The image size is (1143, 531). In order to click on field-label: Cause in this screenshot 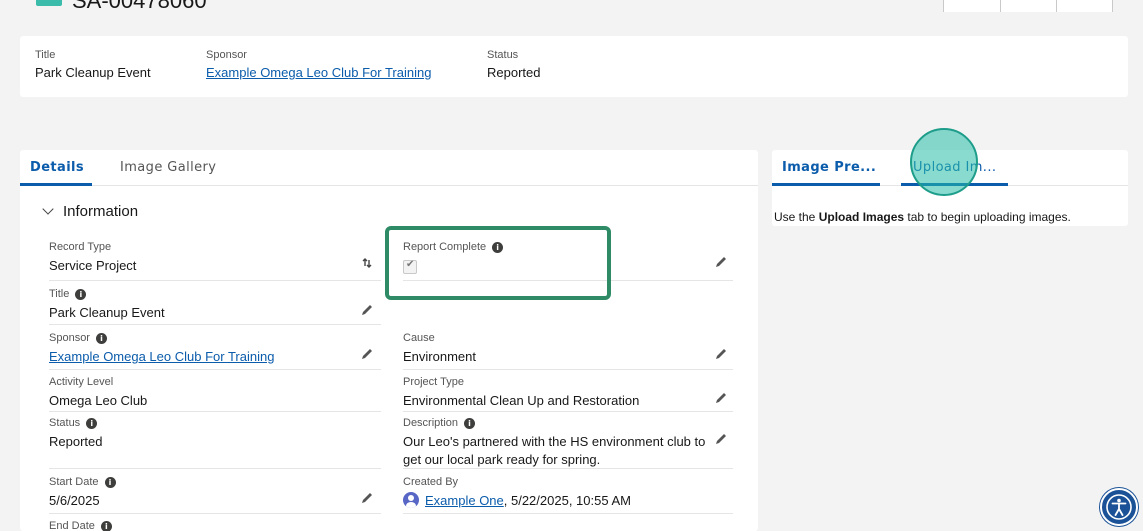, I will do `click(419, 338)`.